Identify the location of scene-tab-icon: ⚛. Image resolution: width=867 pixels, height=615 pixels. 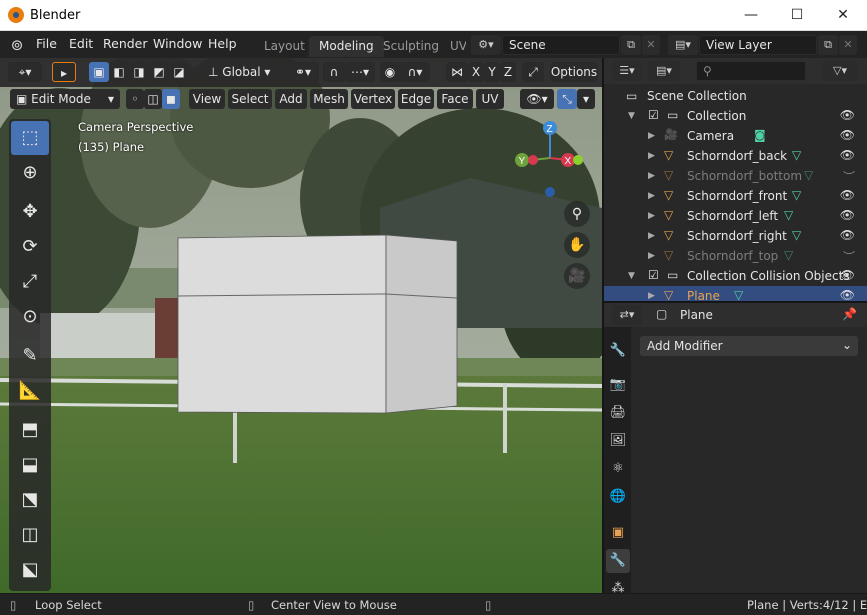
(618, 469).